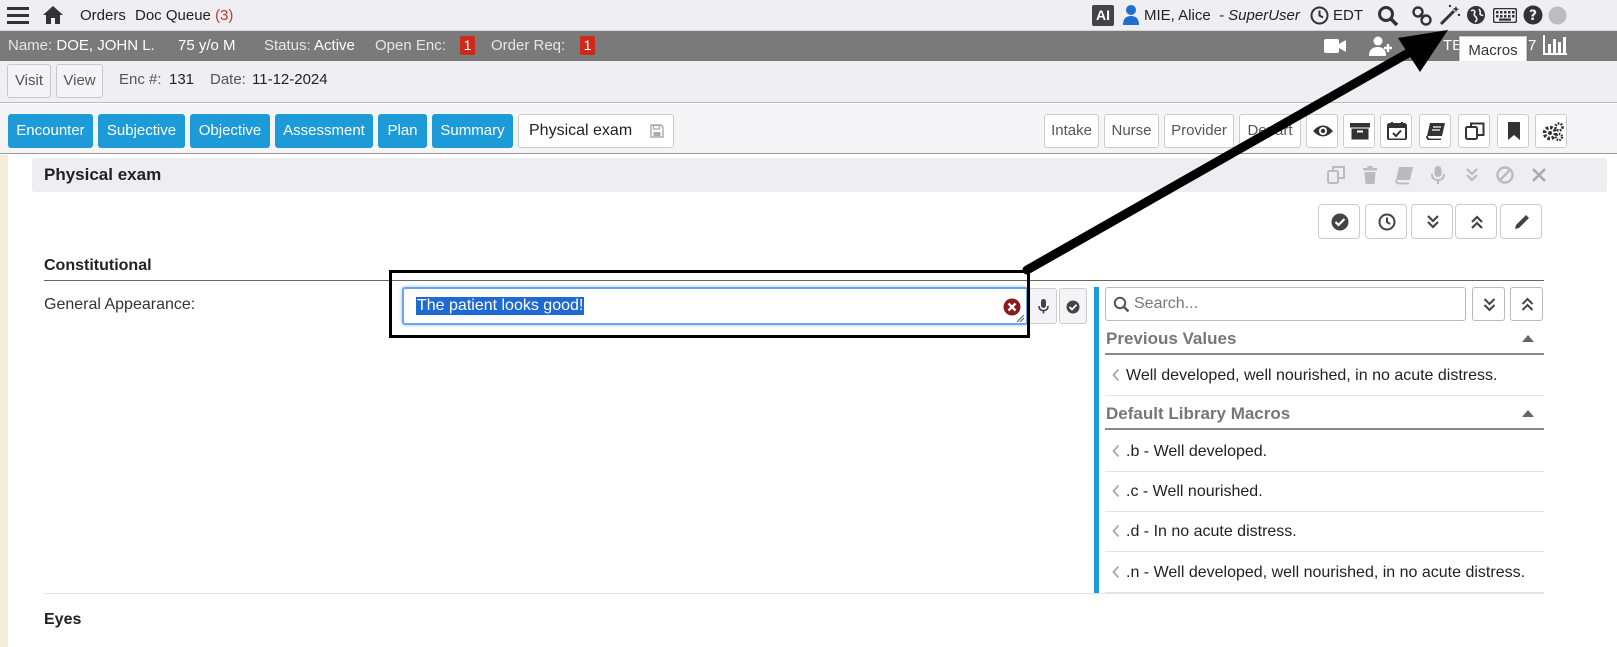 This screenshot has width=1617, height=647. What do you see at coordinates (1198, 413) in the screenshot?
I see `default-library-macros-title: Default Library Macros` at bounding box center [1198, 413].